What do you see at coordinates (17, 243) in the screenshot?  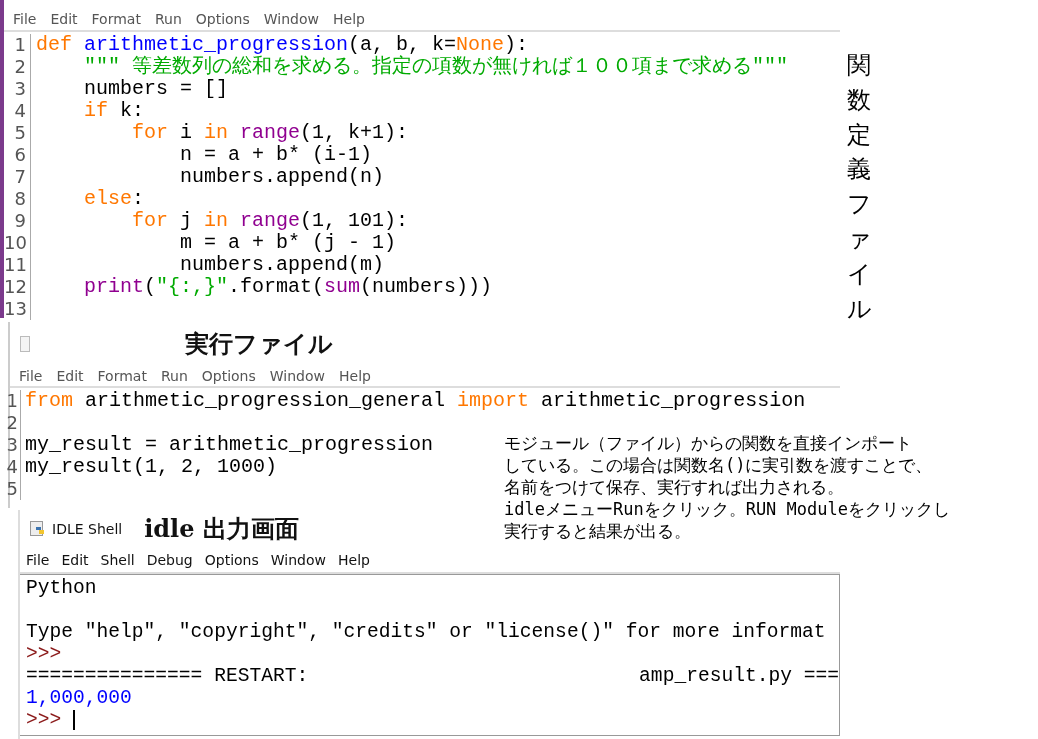 I see `line-number: 10` at bounding box center [17, 243].